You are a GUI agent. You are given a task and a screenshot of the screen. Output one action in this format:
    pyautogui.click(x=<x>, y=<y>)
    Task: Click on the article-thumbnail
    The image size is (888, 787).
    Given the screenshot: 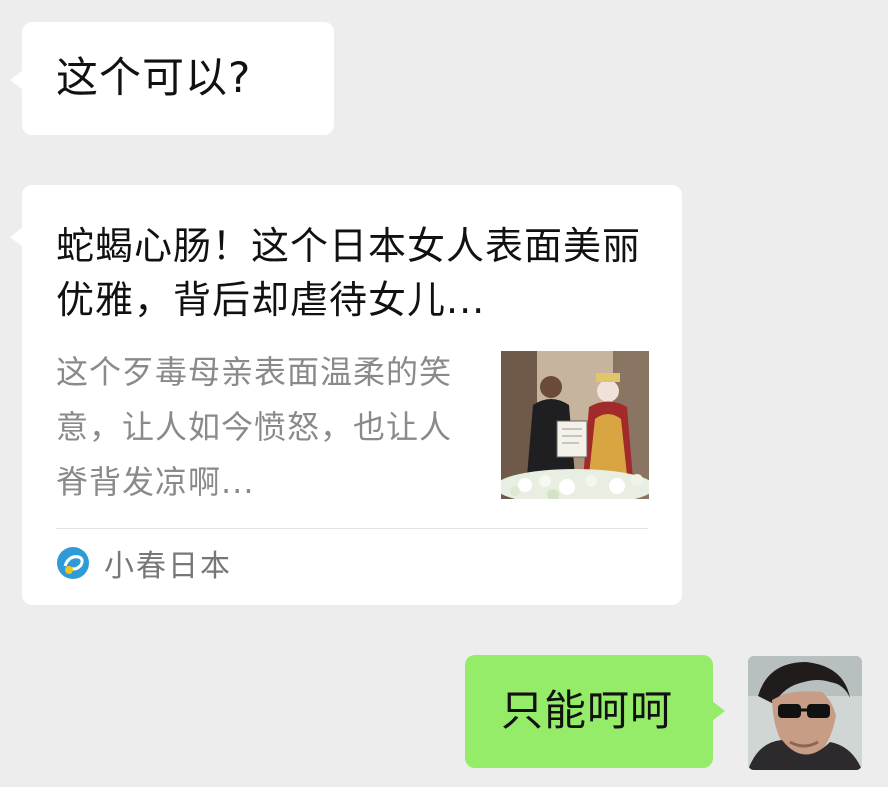 What is the action you would take?
    pyautogui.click(x=575, y=425)
    